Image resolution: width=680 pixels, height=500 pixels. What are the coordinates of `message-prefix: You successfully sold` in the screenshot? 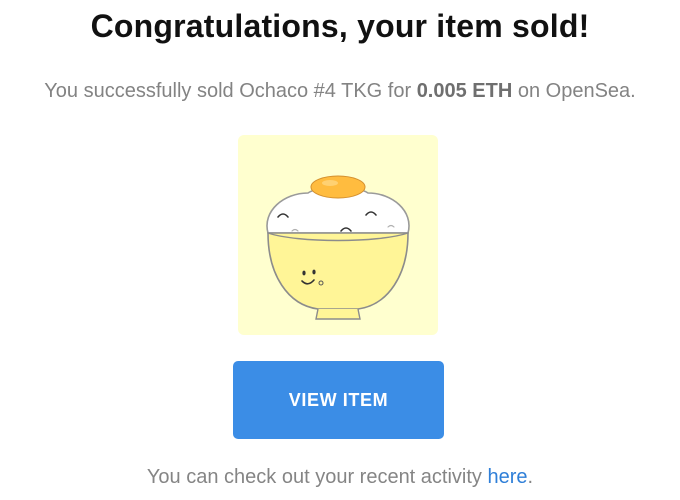 It's located at (142, 91).